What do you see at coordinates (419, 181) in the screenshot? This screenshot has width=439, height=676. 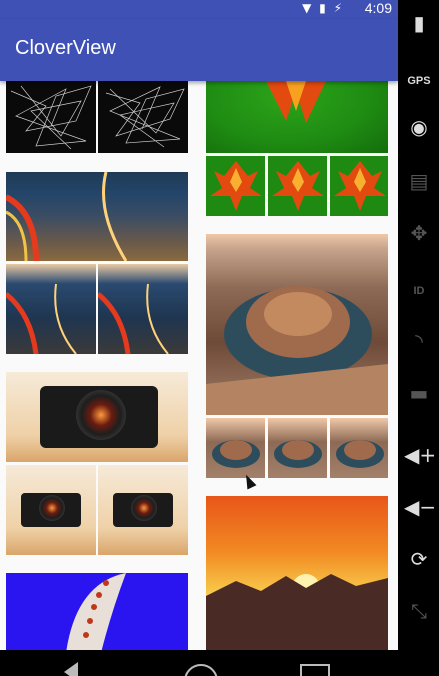 I see `camera-clapper-icon: ▤` at bounding box center [419, 181].